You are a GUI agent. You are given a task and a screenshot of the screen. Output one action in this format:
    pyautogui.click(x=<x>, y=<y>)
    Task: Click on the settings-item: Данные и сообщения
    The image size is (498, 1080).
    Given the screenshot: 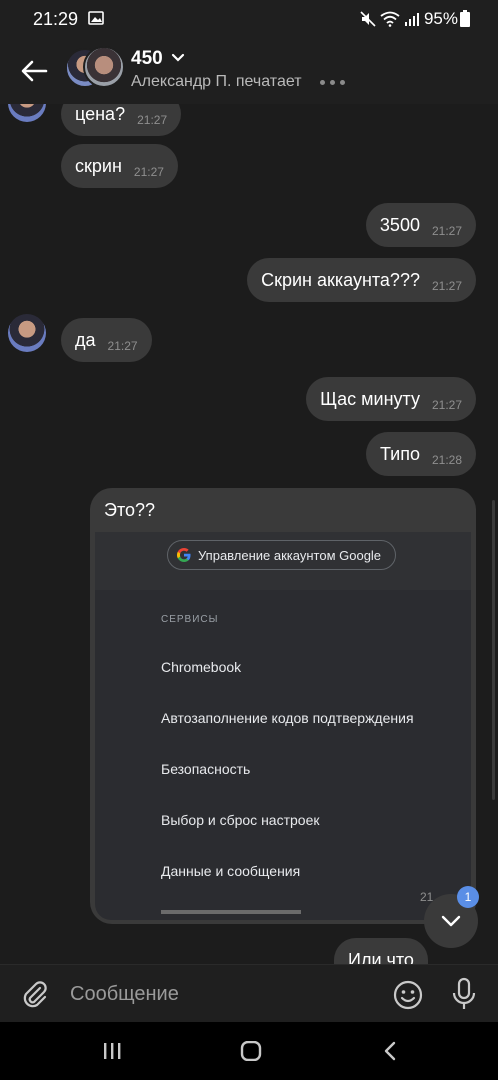 What is the action you would take?
    pyautogui.click(x=231, y=871)
    